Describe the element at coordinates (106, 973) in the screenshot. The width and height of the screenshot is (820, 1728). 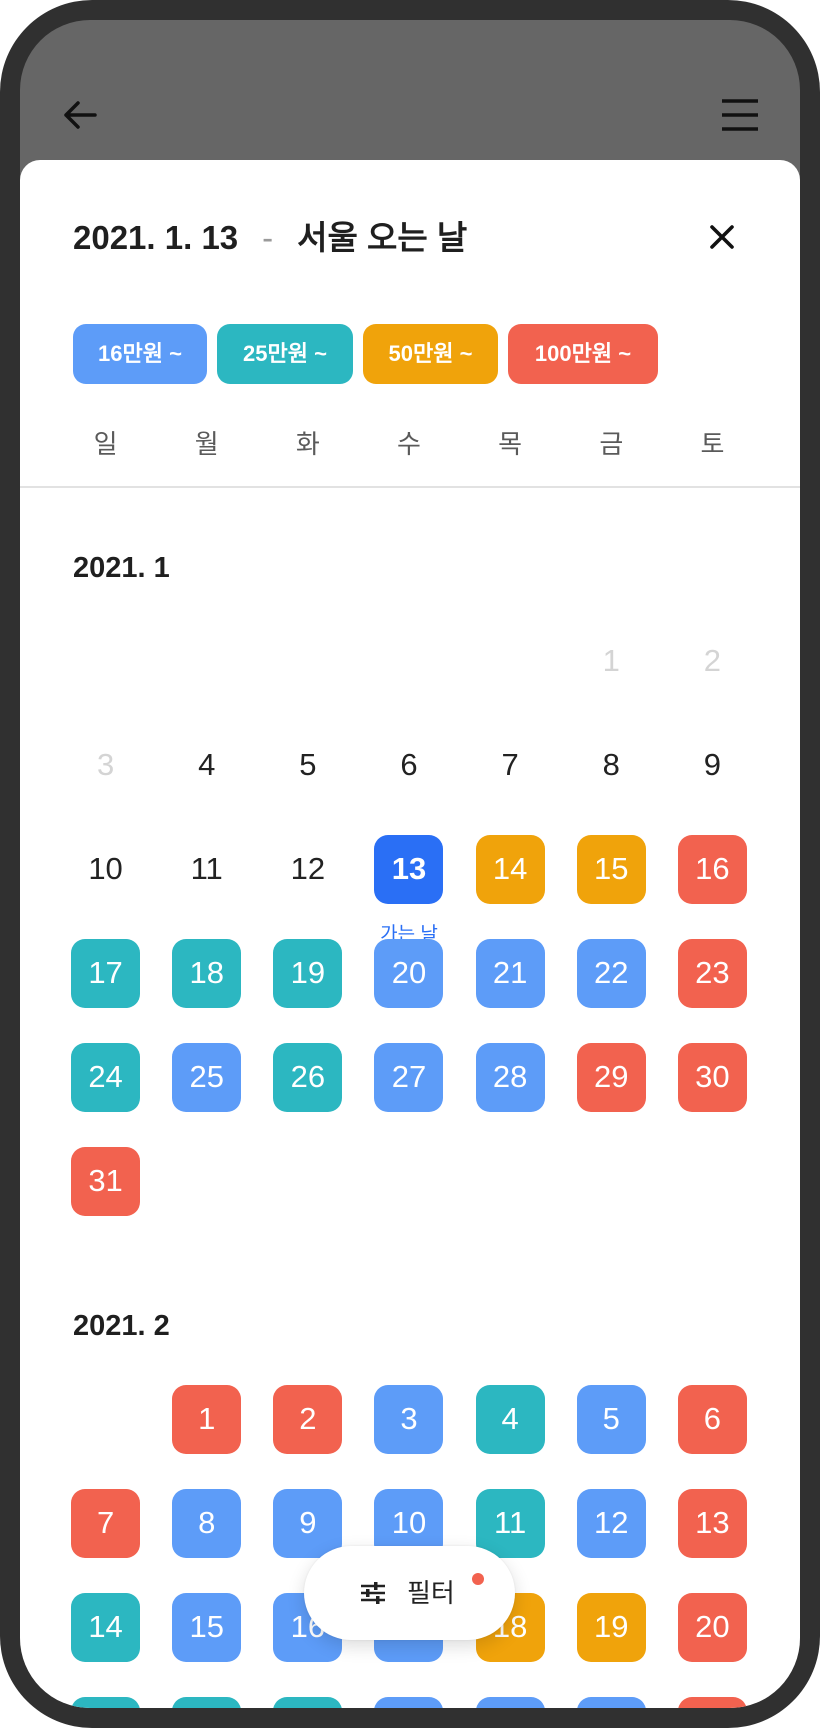
I see `calendar-day-price-t25: 17` at that location.